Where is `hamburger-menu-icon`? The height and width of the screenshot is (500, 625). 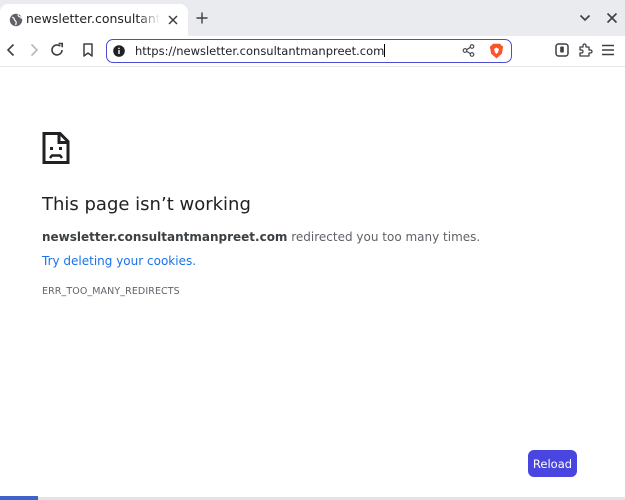 hamburger-menu-icon is located at coordinates (608, 50).